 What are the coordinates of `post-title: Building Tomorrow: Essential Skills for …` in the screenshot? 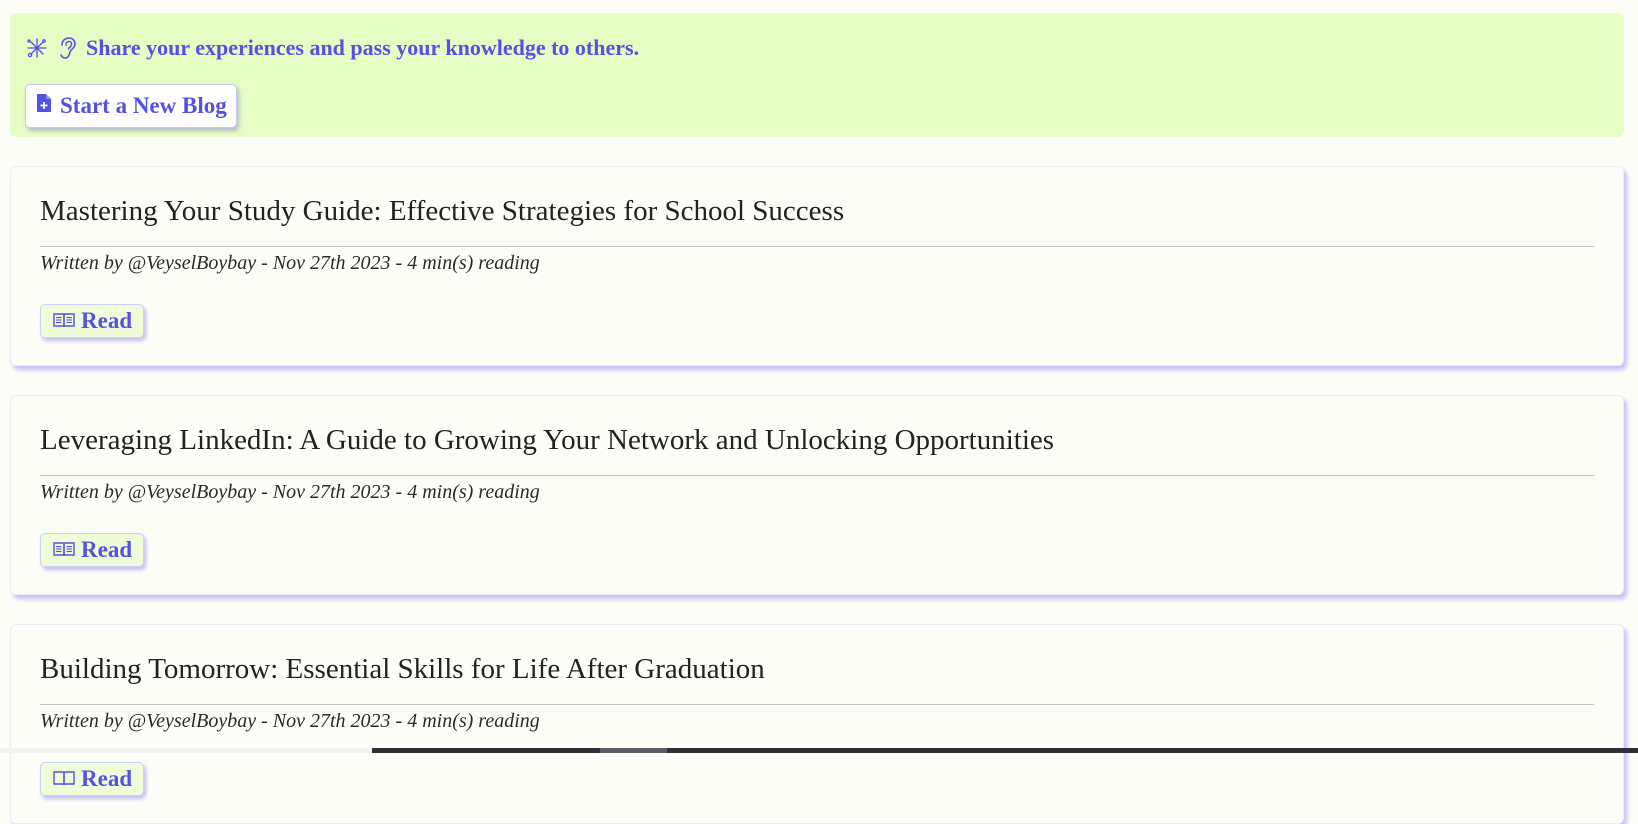 It's located at (402, 669).